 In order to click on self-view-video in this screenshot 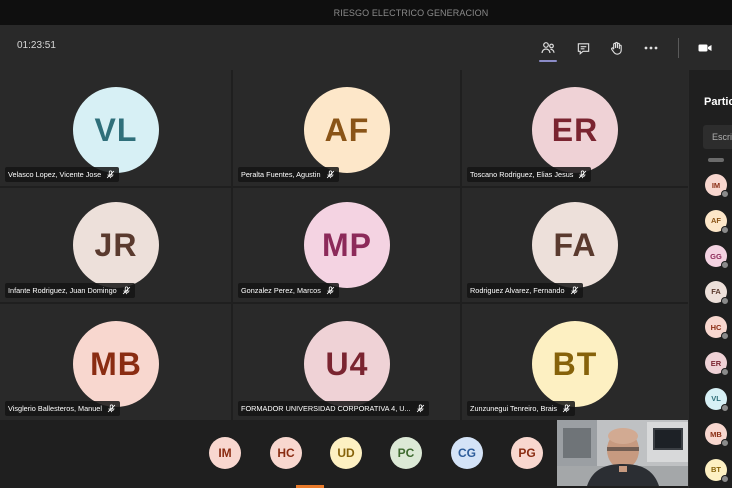, I will do `click(622, 453)`.